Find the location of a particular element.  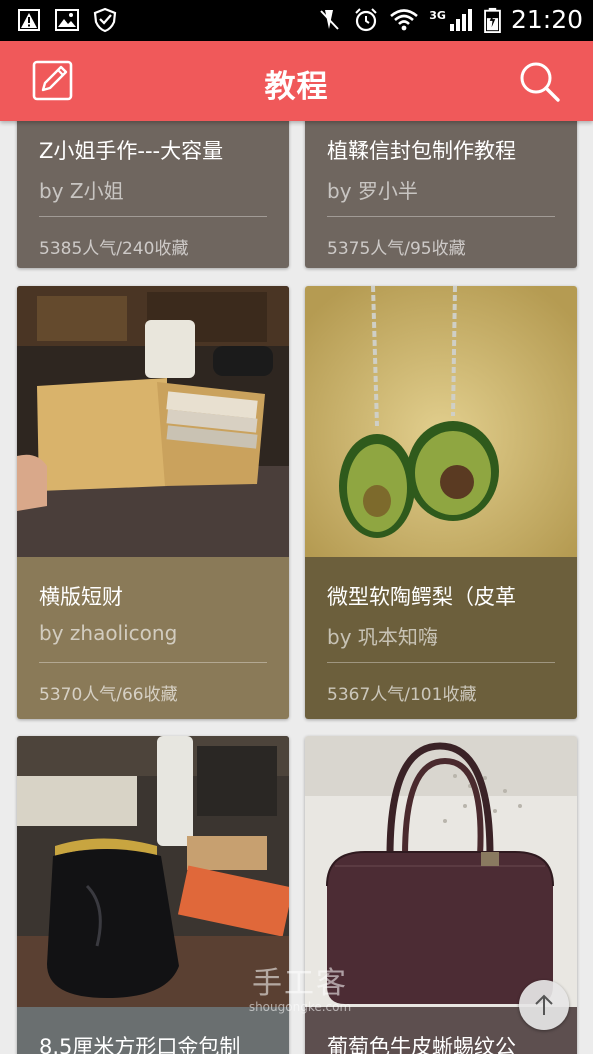

card-info: 横版短财 by zhaolicong 5370人气/66收藏 is located at coordinates (153, 638).